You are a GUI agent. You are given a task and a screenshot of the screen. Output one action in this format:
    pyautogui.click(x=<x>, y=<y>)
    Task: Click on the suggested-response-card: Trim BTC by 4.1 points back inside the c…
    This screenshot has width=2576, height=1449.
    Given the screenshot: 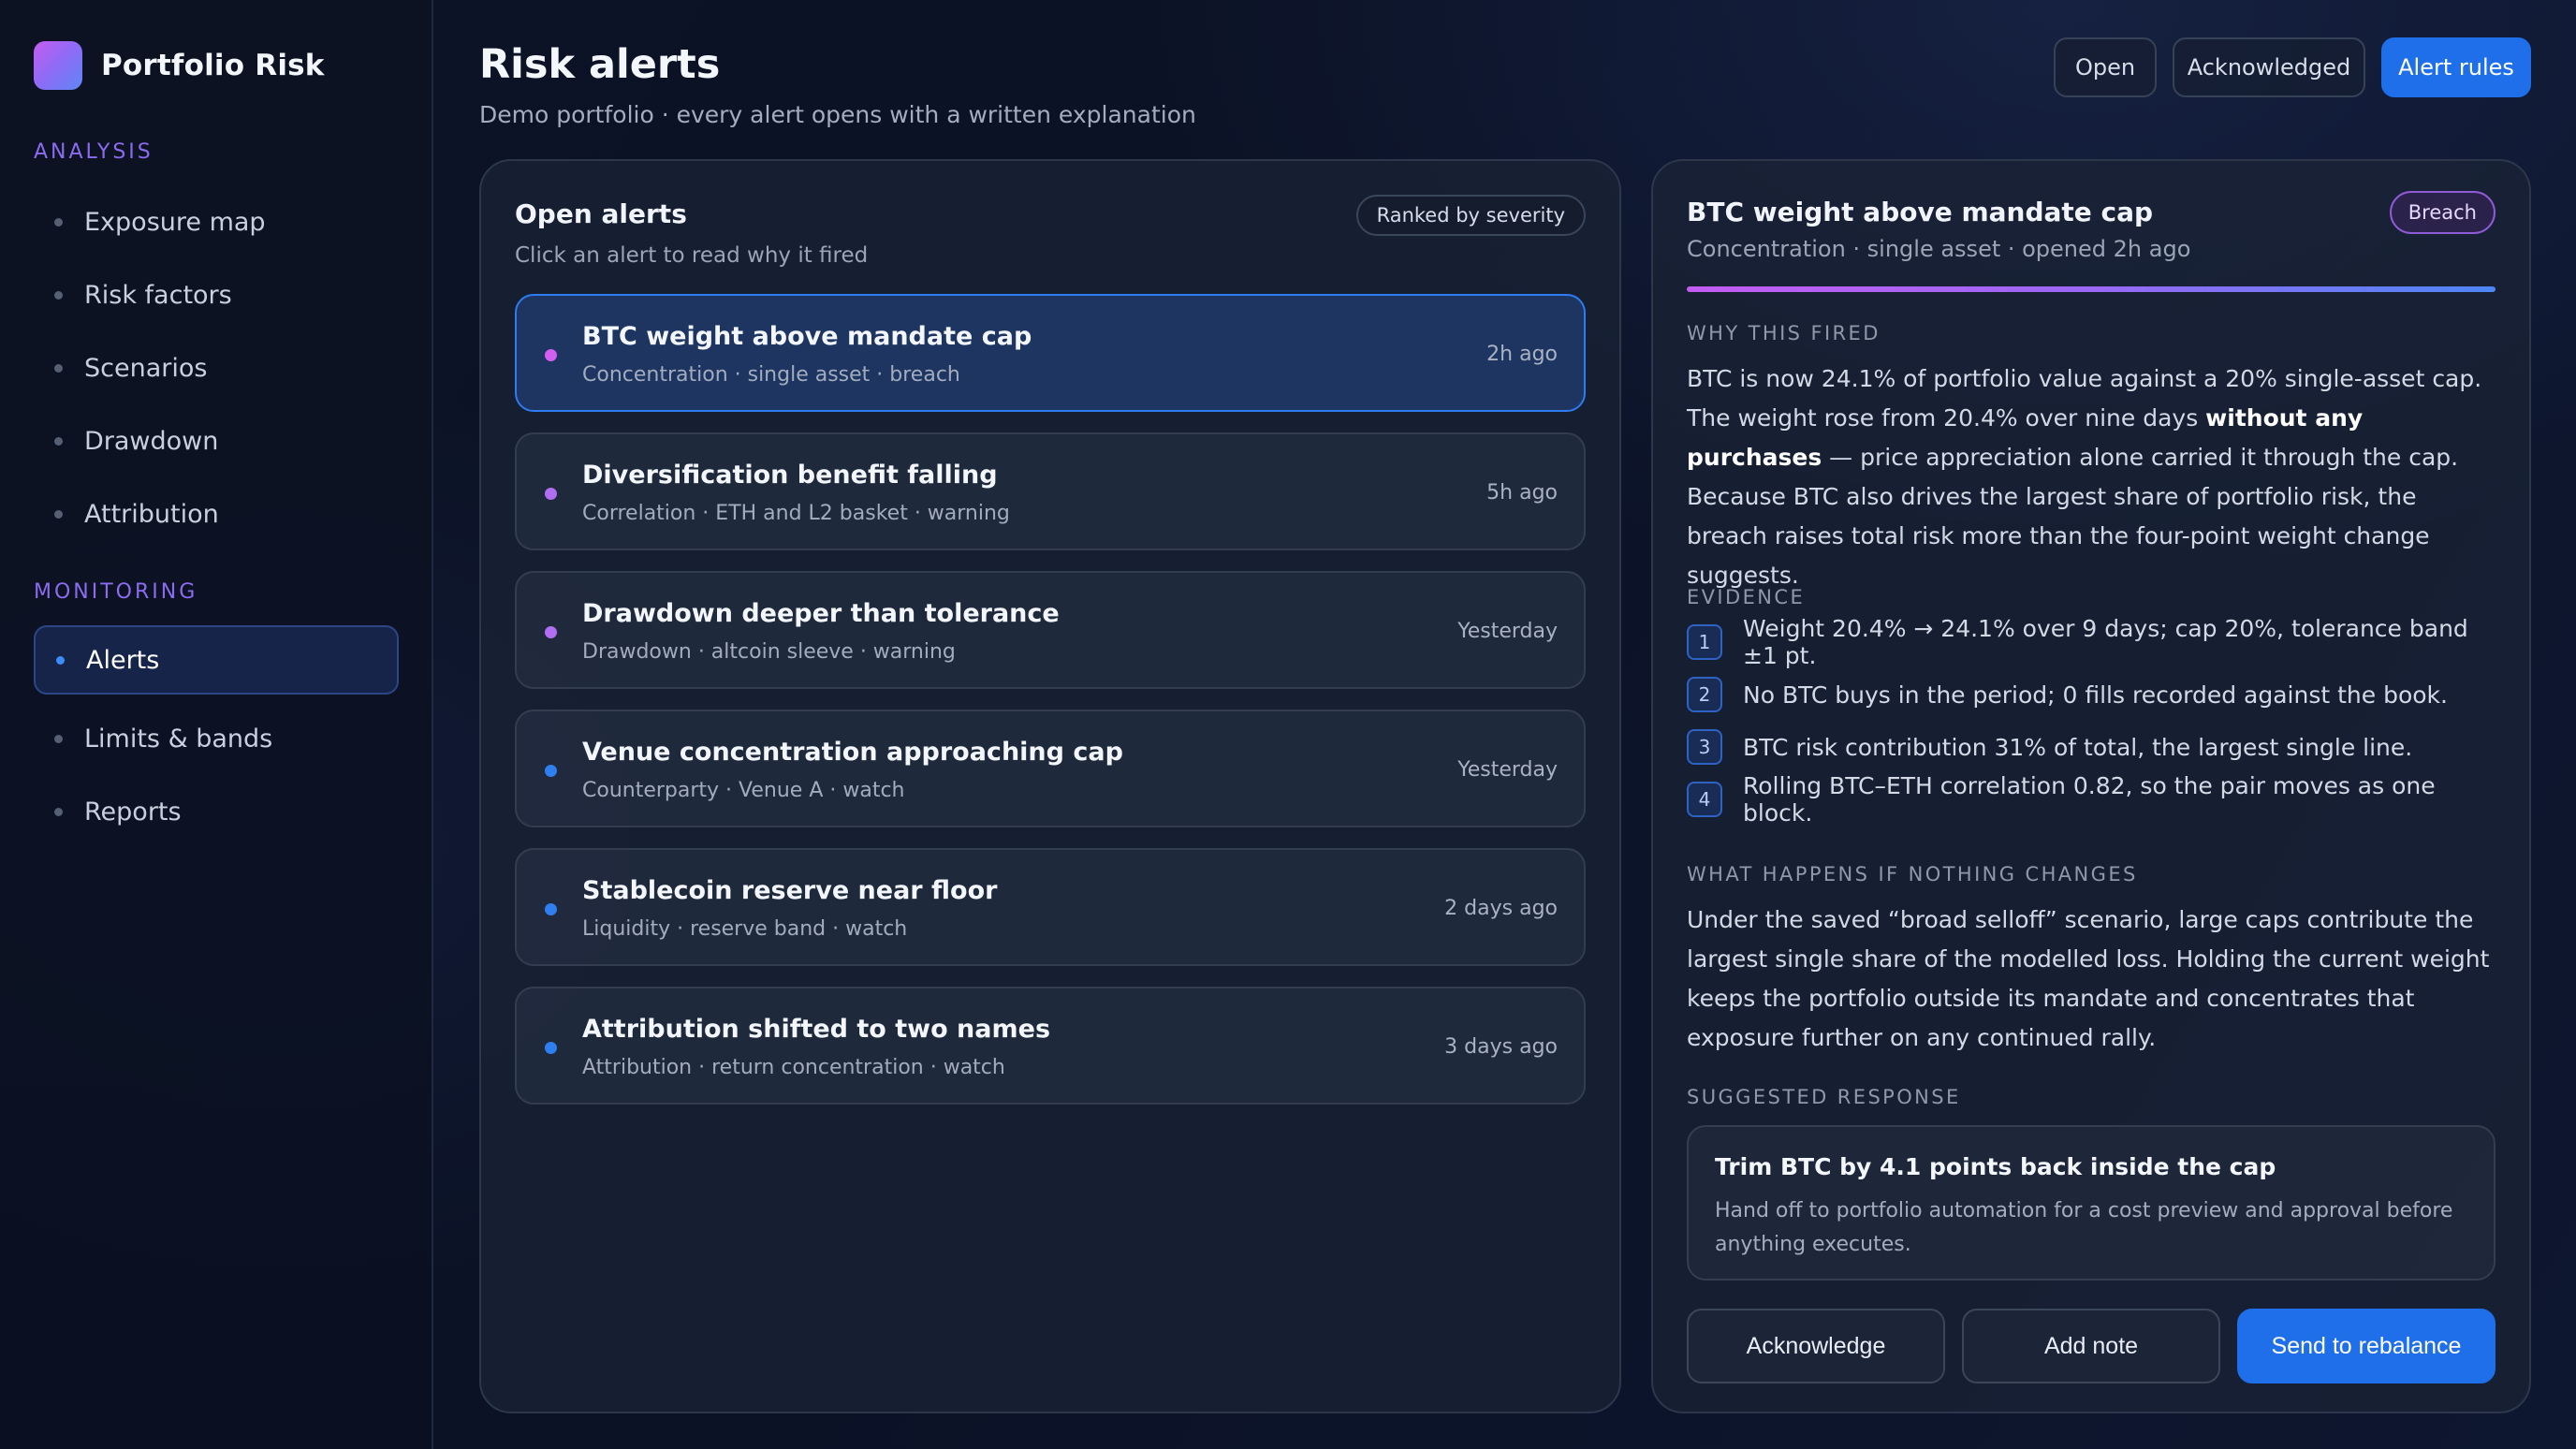 What is the action you would take?
    pyautogui.click(x=2091, y=1203)
    